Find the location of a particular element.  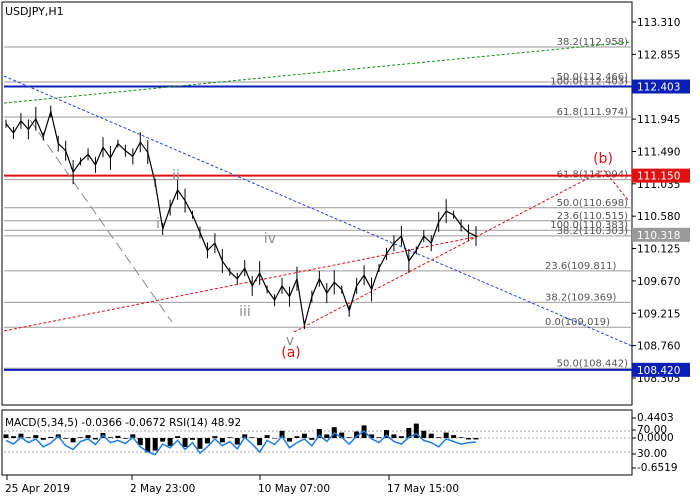

fib-level-label: 0.0(109.019) is located at coordinates (577, 322).